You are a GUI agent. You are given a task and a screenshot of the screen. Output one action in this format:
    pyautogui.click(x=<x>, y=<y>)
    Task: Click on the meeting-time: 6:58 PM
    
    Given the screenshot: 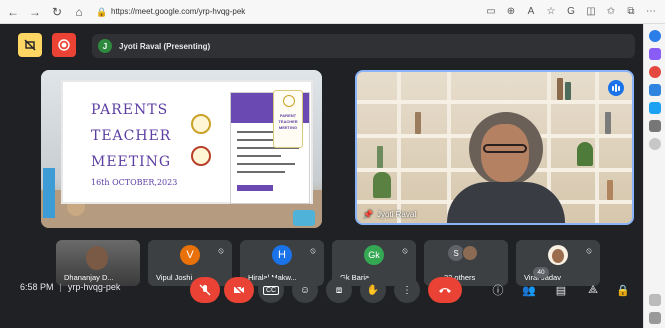 What is the action you would take?
    pyautogui.click(x=37, y=287)
    